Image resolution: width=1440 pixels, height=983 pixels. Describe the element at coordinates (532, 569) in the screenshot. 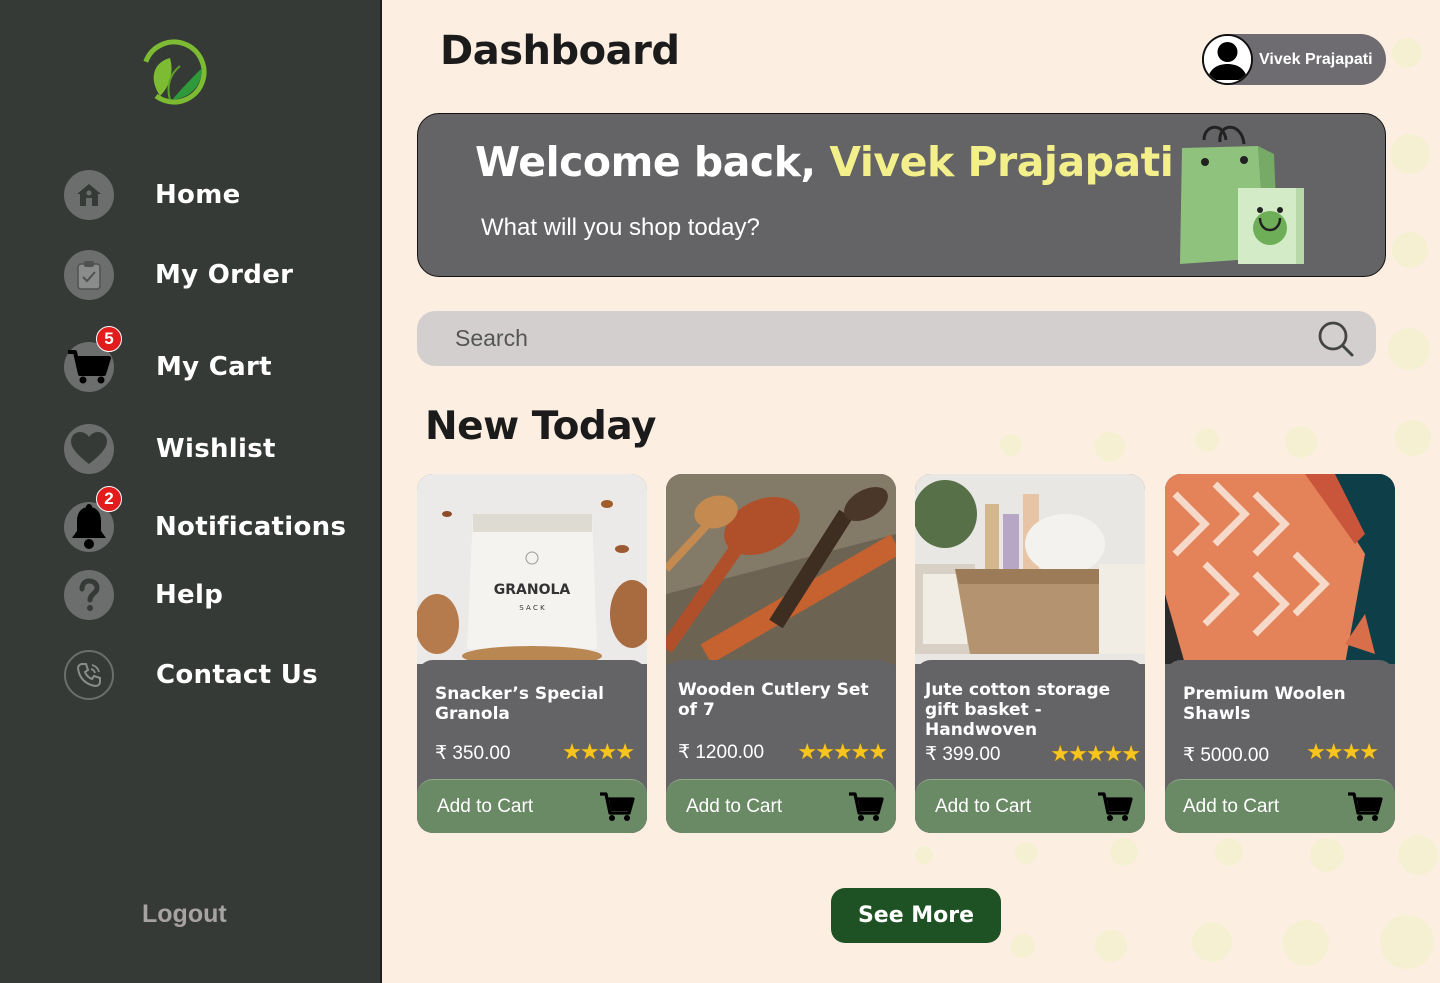

I see `product-image: GRANOLA S A C K` at that location.